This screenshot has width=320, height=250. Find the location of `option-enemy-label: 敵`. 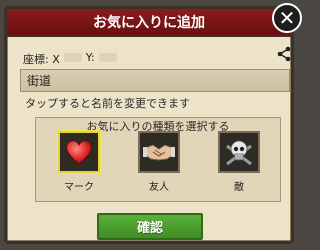

option-enemy-label: 敵 is located at coordinates (239, 187).